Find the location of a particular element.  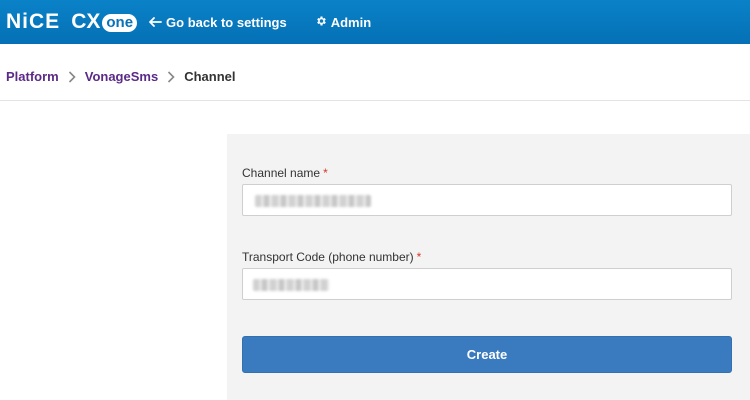

gear-icon is located at coordinates (321, 22).